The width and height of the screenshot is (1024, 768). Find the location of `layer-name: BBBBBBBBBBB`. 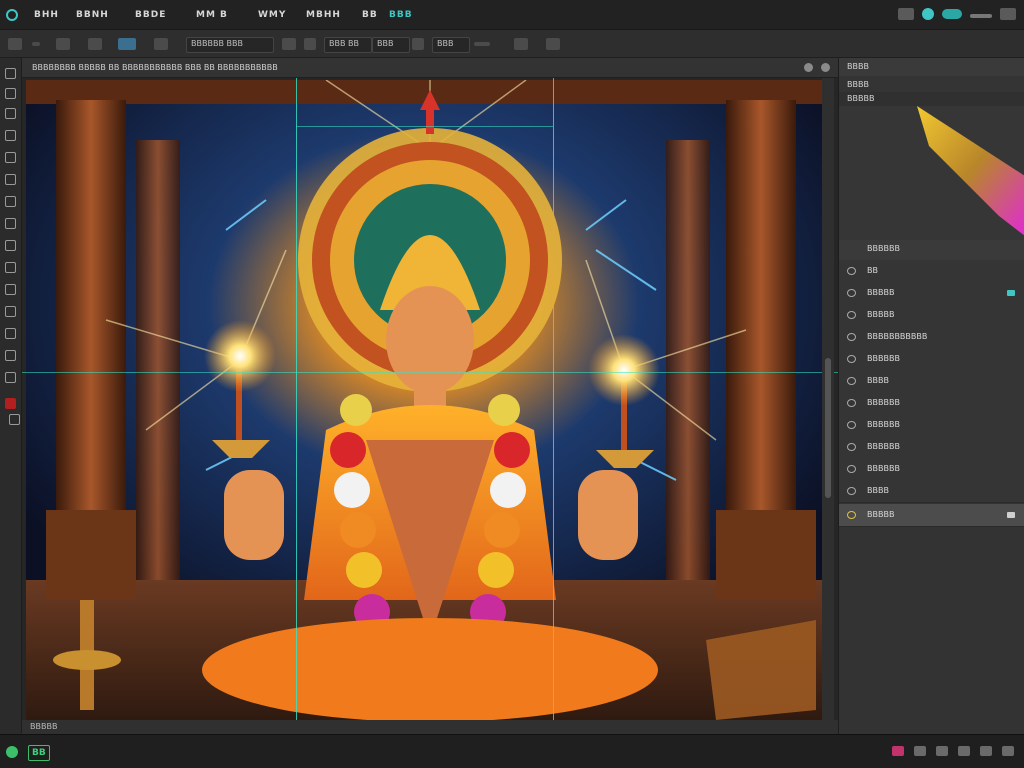

layer-name: BBBBBBBBBBB is located at coordinates (897, 336).